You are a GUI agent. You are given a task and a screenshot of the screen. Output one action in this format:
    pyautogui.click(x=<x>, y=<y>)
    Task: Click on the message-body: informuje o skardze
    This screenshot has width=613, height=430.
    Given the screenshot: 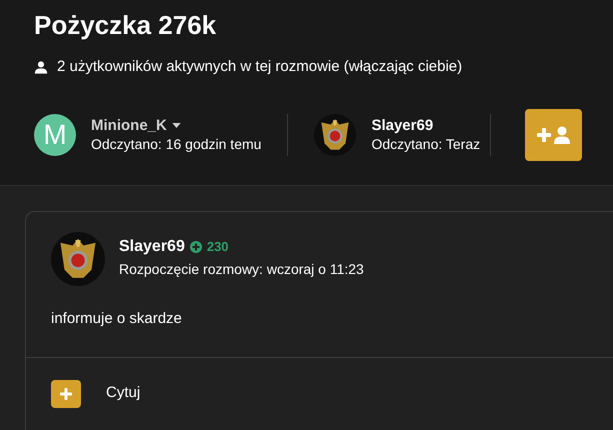 What is the action you would take?
    pyautogui.click(x=116, y=319)
    